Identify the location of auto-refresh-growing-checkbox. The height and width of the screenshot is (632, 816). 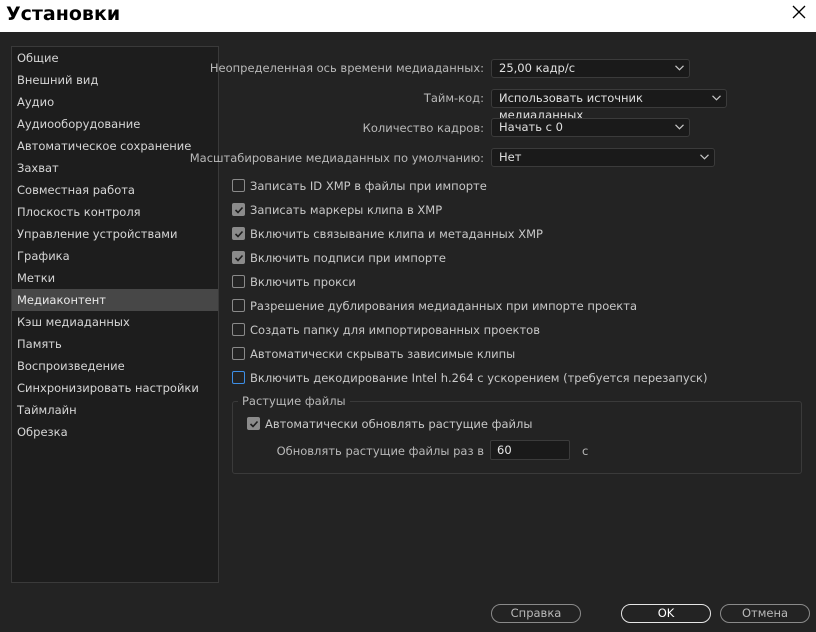
(253, 423).